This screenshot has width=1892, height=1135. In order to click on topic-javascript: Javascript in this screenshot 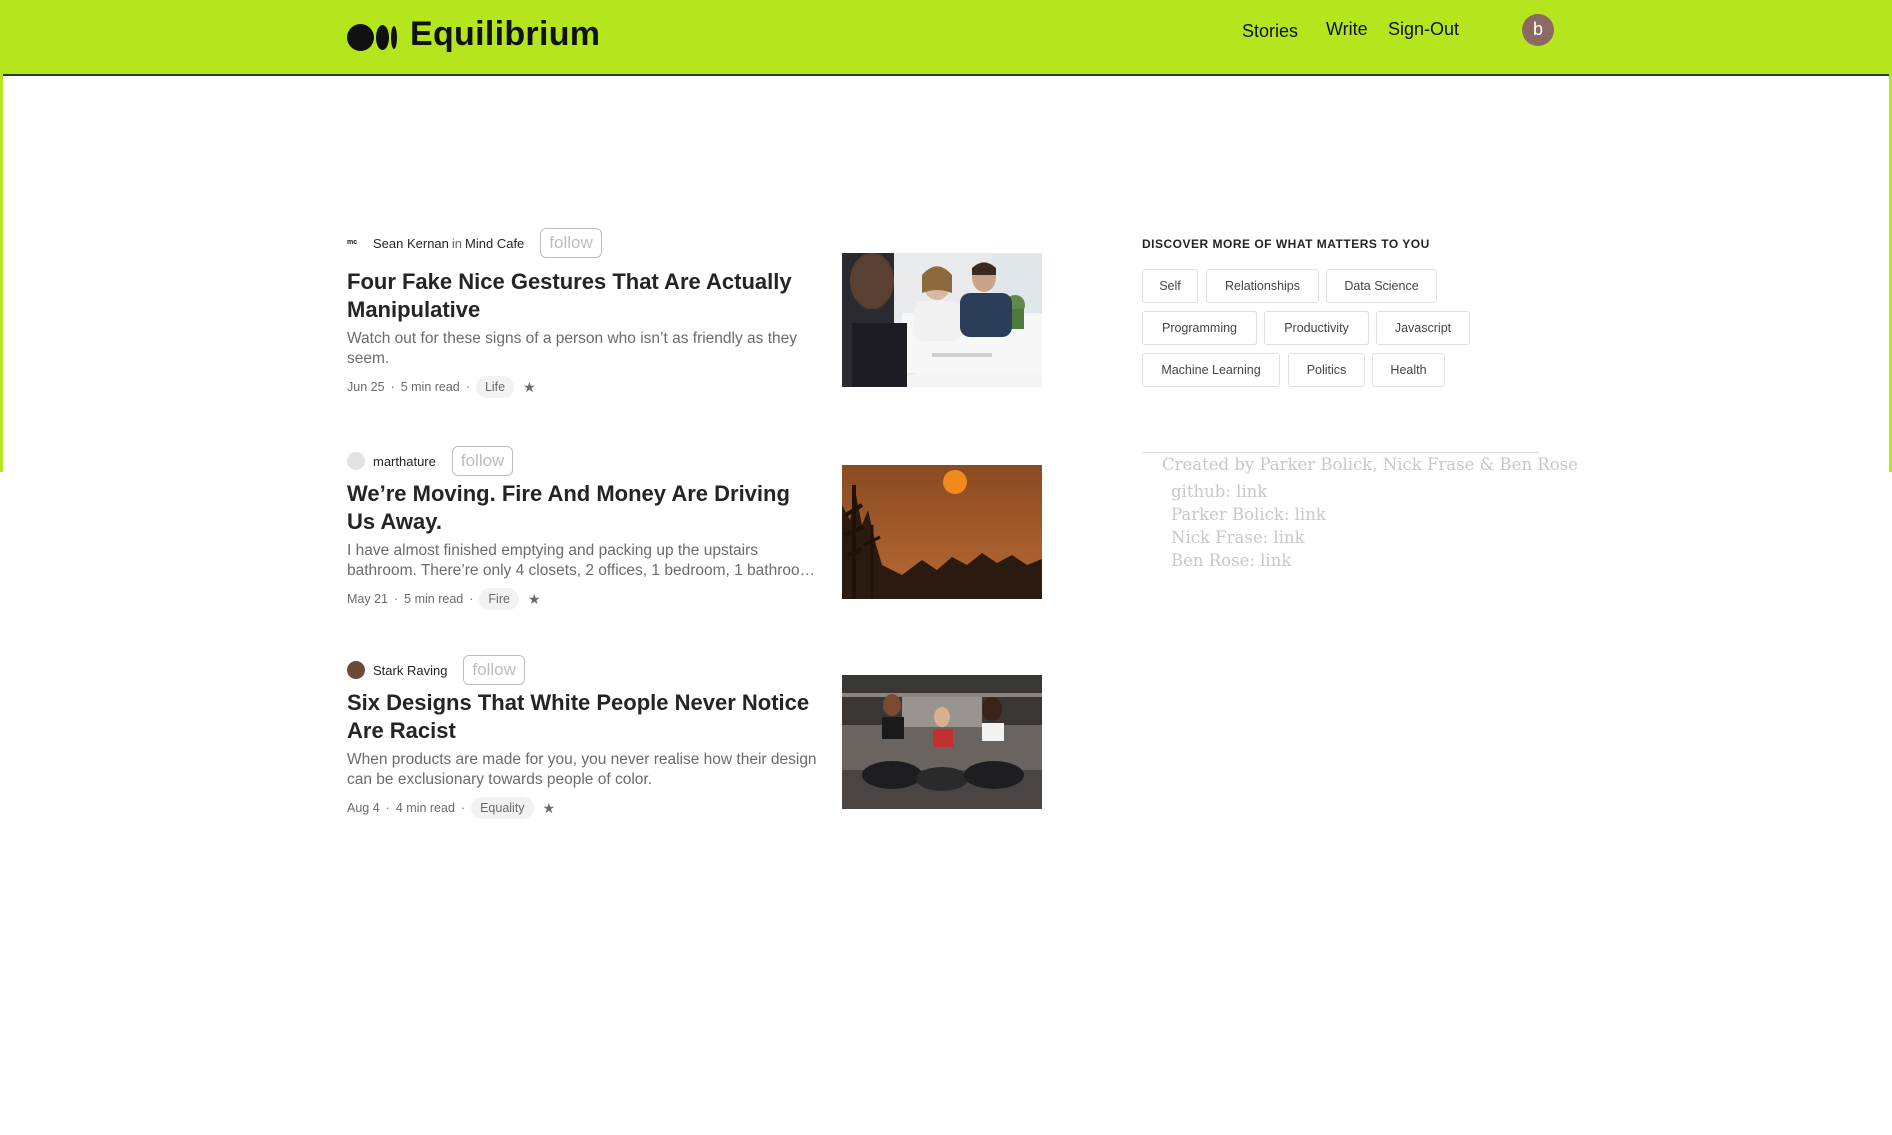, I will do `click(1423, 328)`.